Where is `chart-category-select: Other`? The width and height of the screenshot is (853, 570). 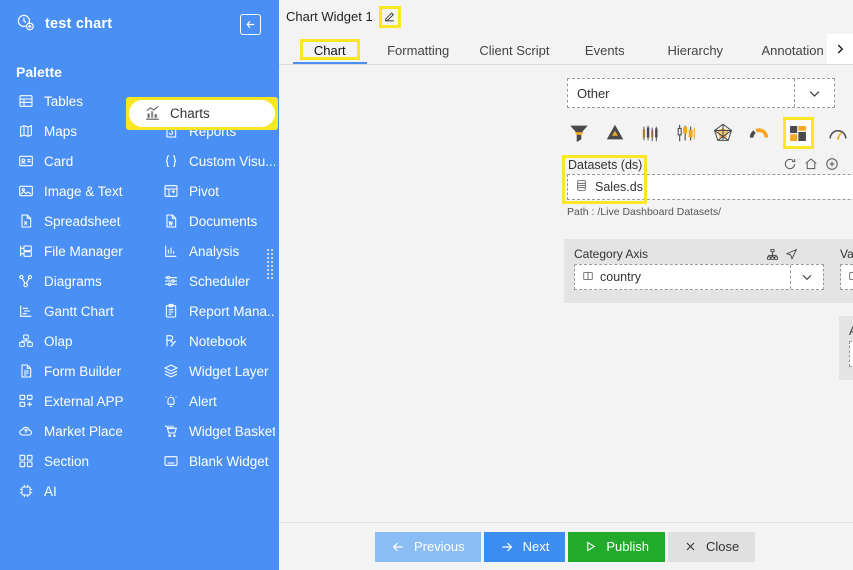 chart-category-select: Other is located at coordinates (701, 93).